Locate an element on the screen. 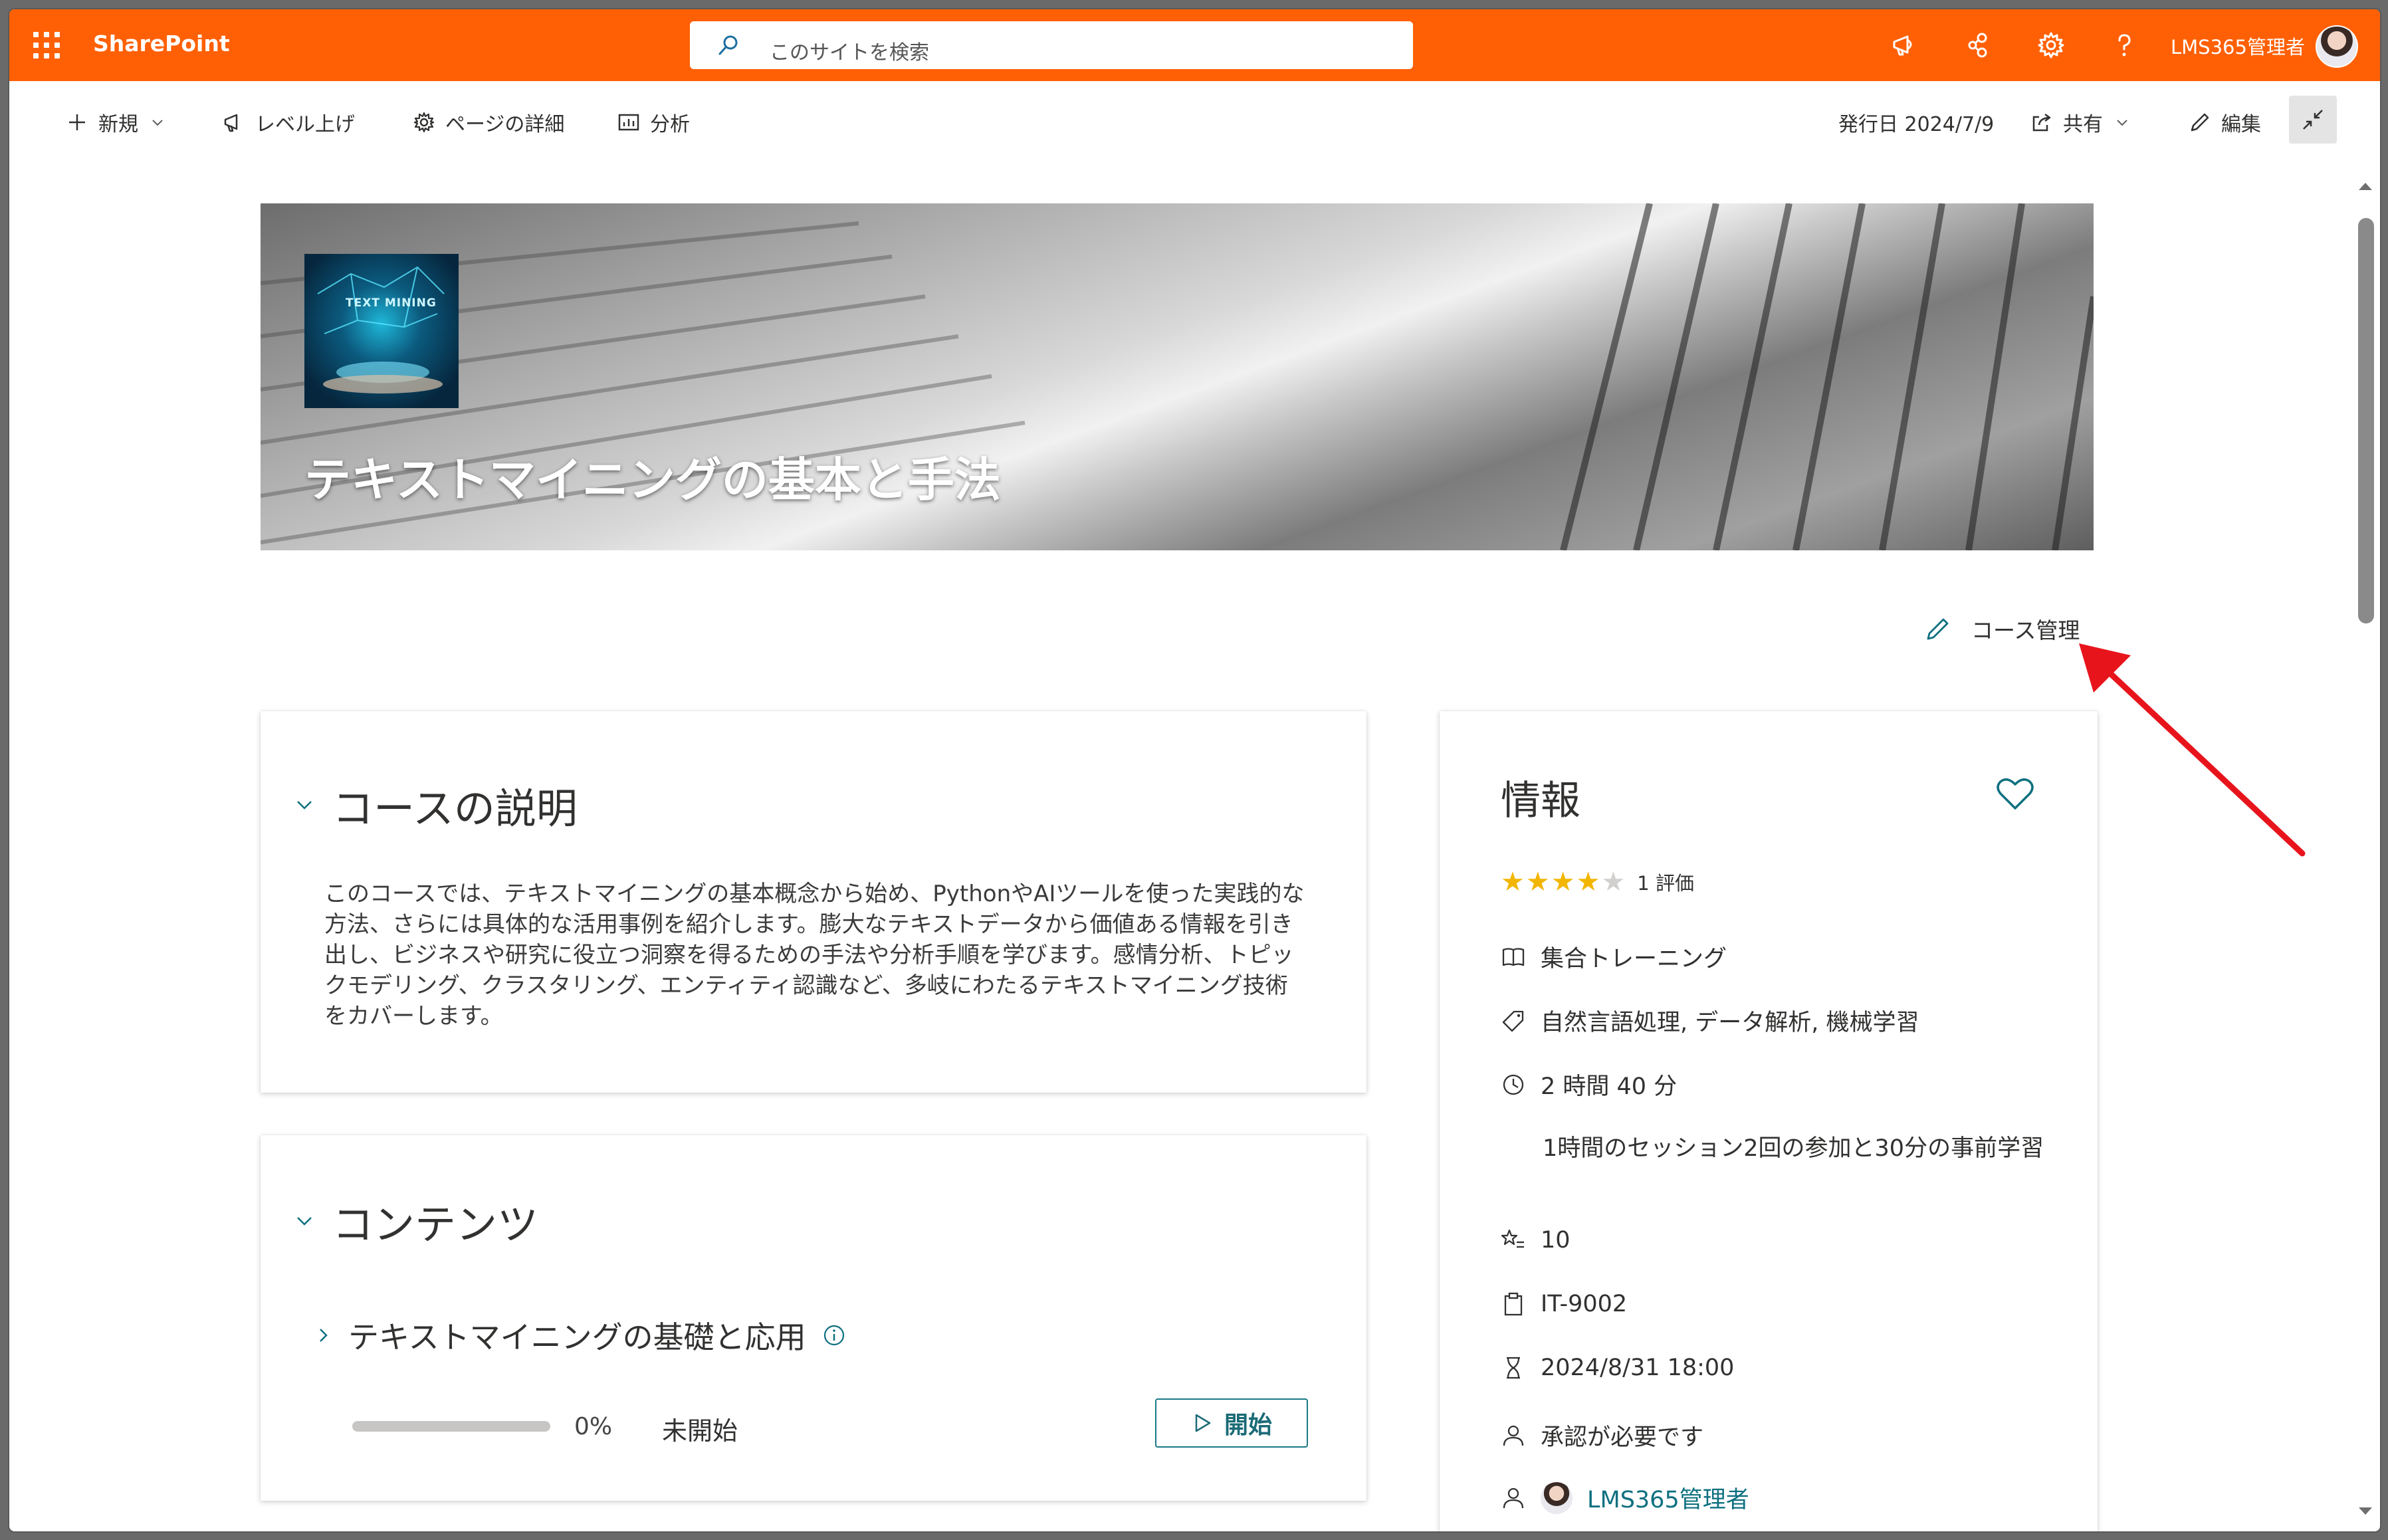 This screenshot has height=1540, width=2388. info-title: 情報 is located at coordinates (1541, 801).